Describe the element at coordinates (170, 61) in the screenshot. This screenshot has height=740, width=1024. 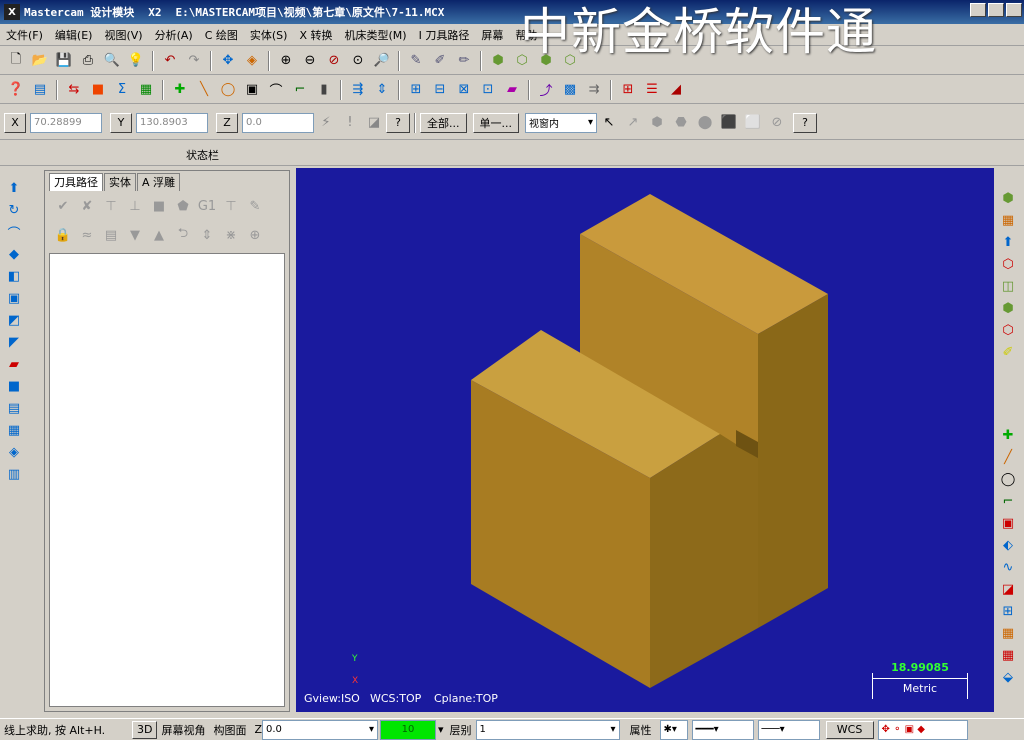
I see `undo-icon: ↶` at that location.